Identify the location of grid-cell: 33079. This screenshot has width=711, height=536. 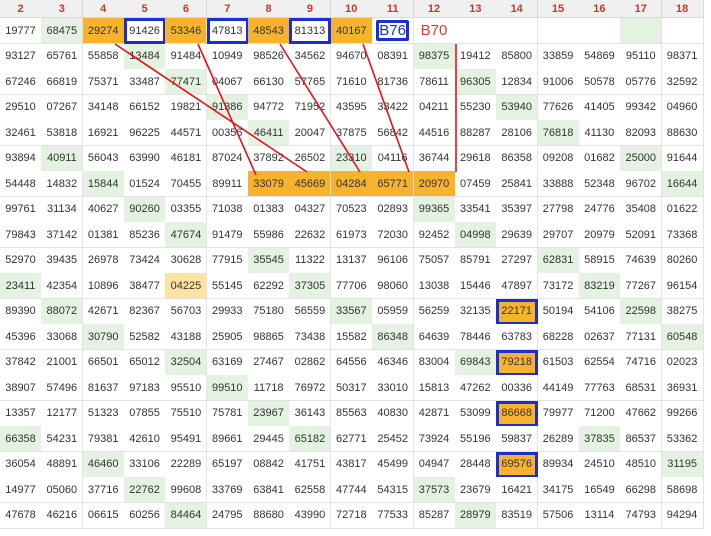
(269, 184).